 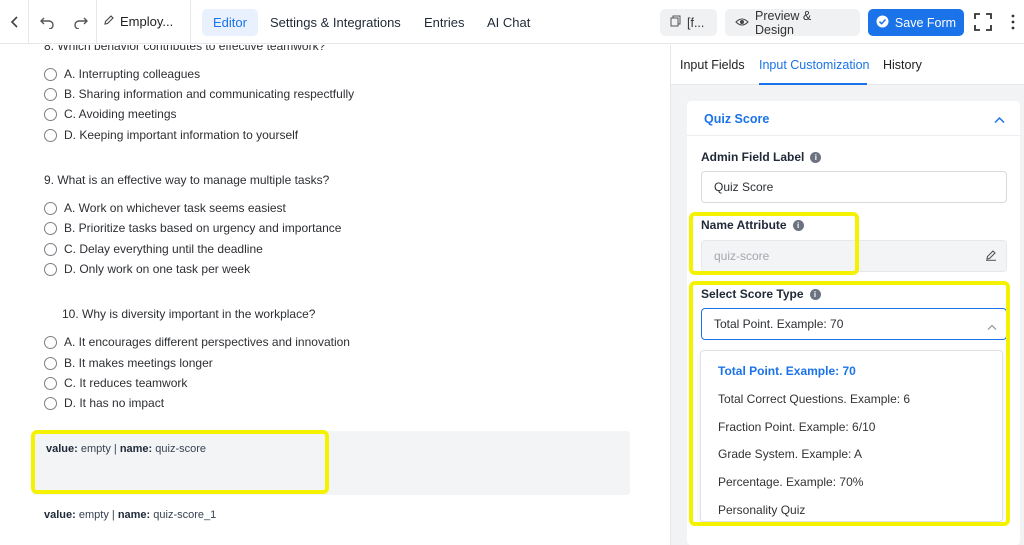 I want to click on tab-ai-chat: AI Chat, so click(x=508, y=22).